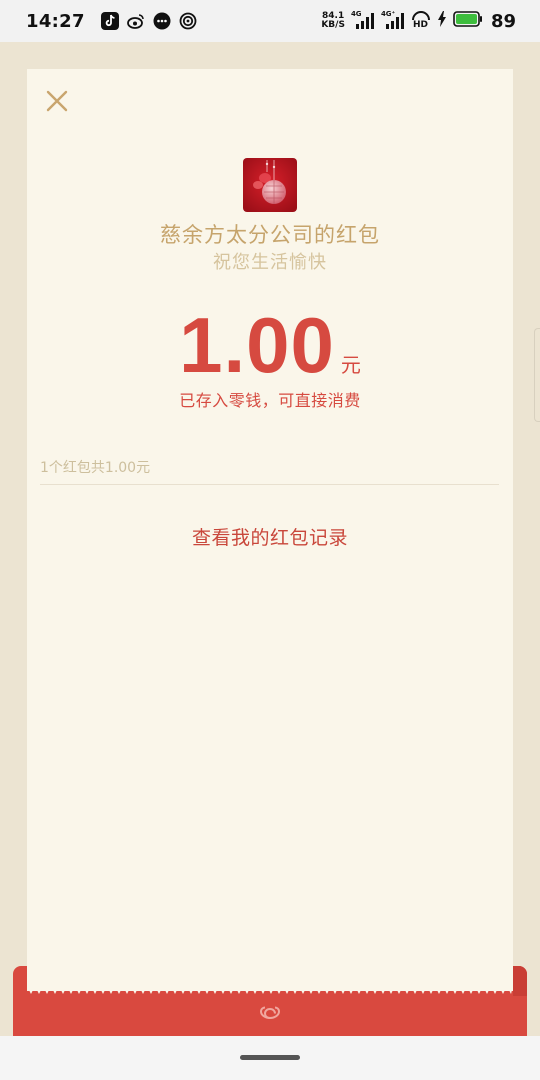  I want to click on weibo-icon, so click(135, 21).